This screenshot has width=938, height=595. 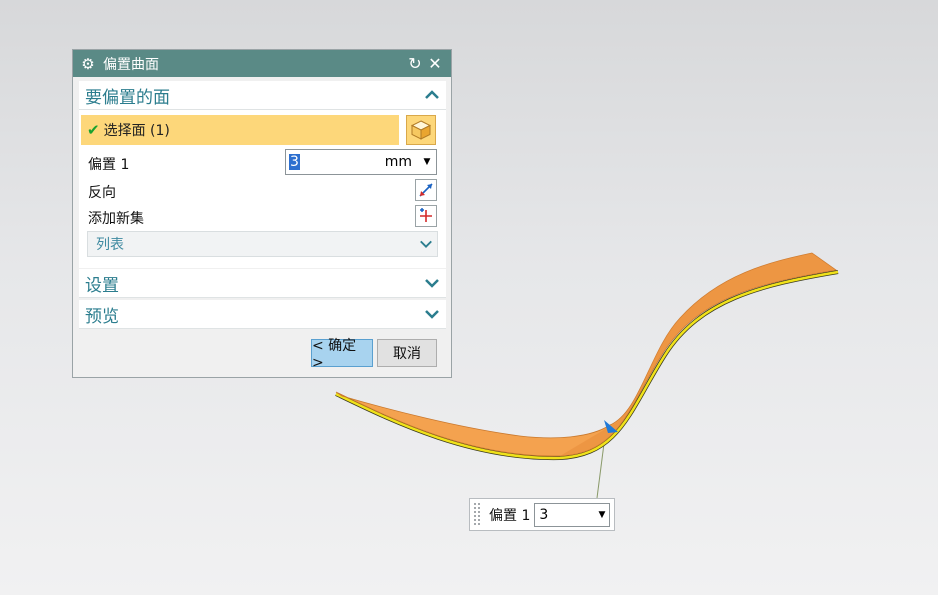 I want to click on add-new-set-icon, so click(x=426, y=215).